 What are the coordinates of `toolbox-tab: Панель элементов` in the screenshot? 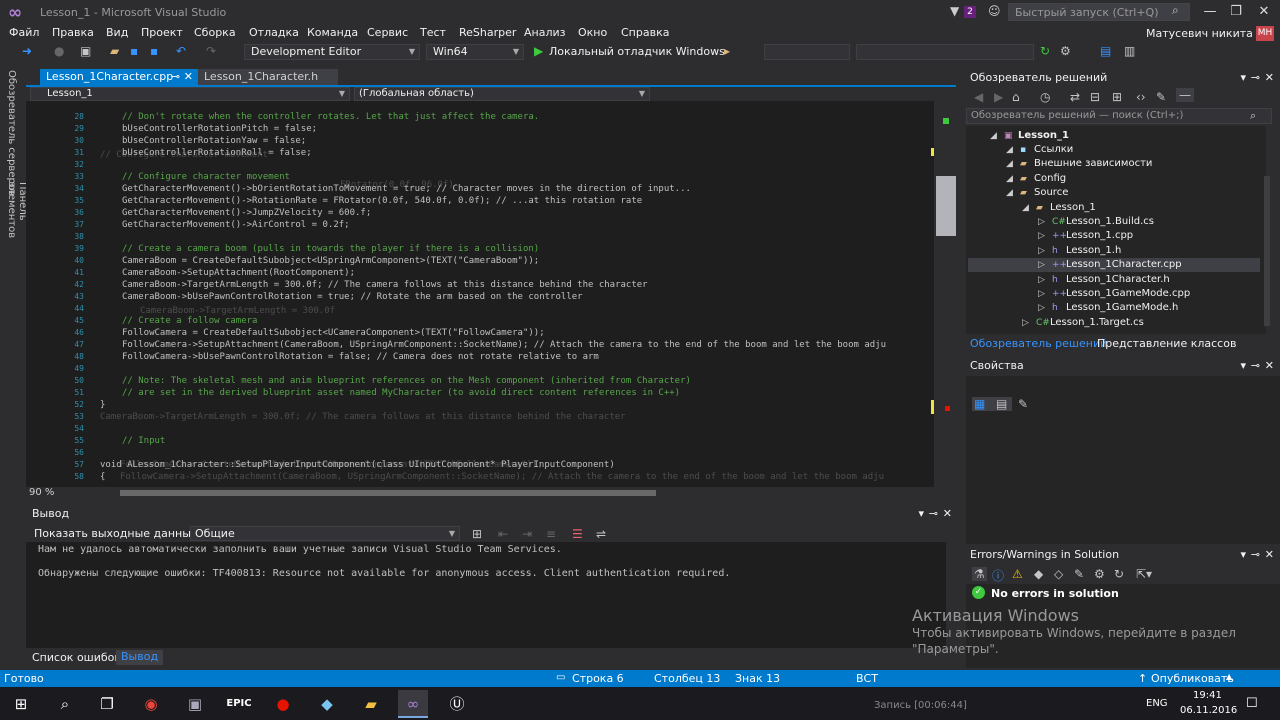 It's located at (17, 226).